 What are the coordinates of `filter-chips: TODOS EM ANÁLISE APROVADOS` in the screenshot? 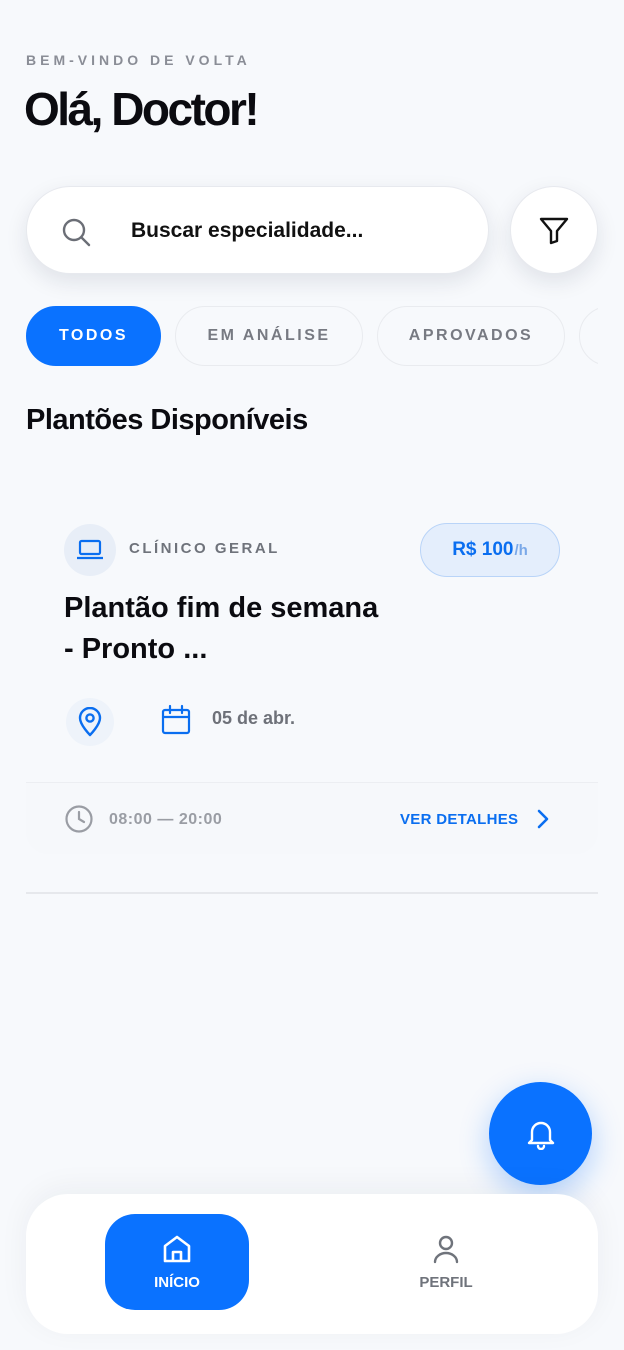 It's located at (312, 336).